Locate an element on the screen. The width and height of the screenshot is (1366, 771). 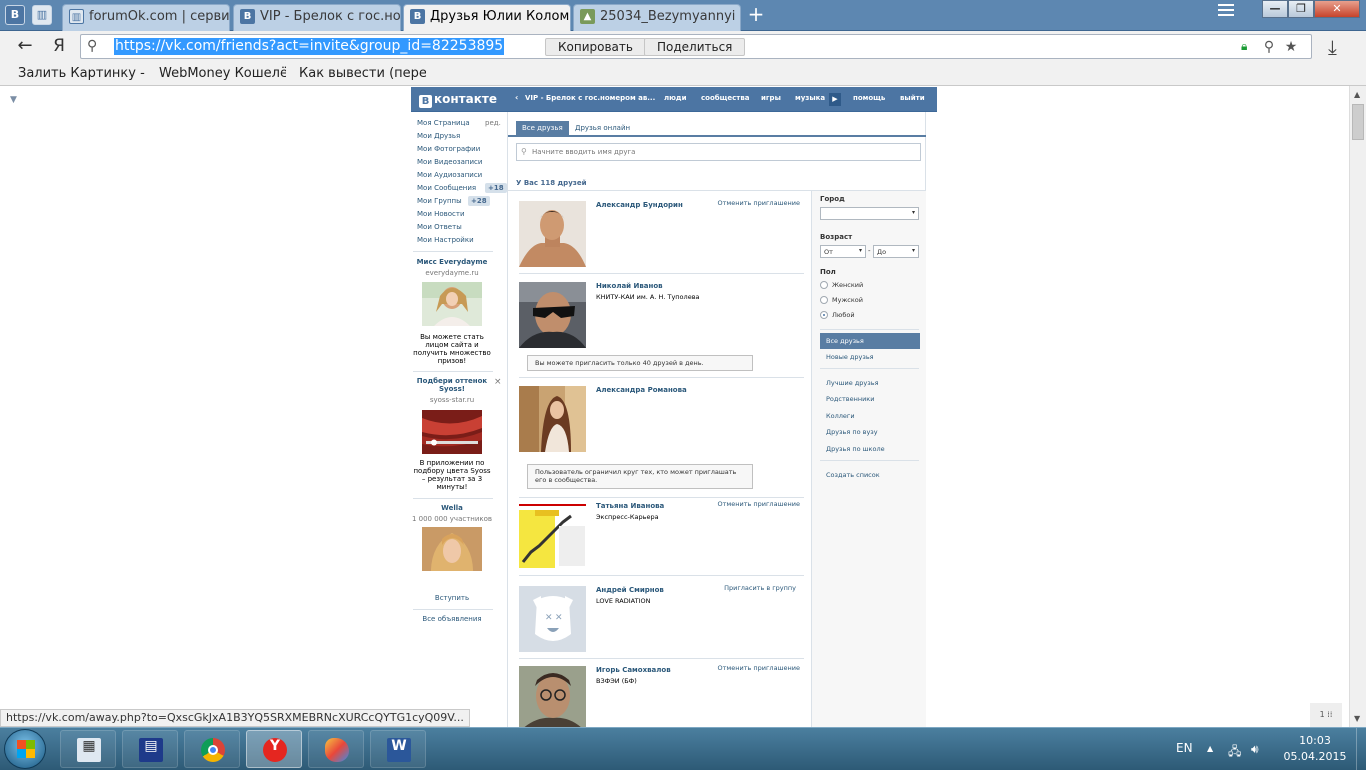
create-list-link: Создать список is located at coordinates (870, 475).